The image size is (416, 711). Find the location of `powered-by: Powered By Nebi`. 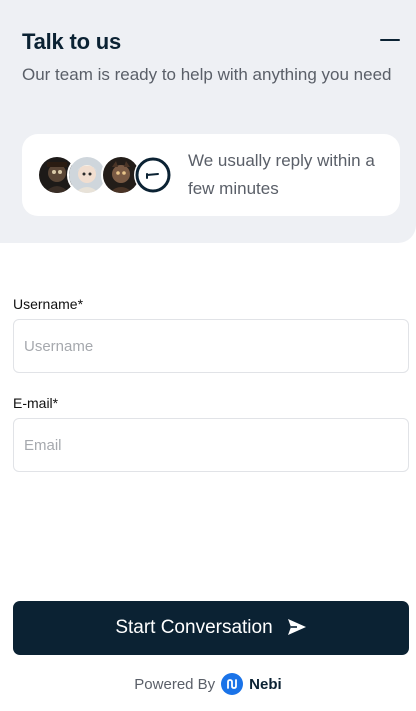

powered-by: Powered By Nebi is located at coordinates (208, 684).